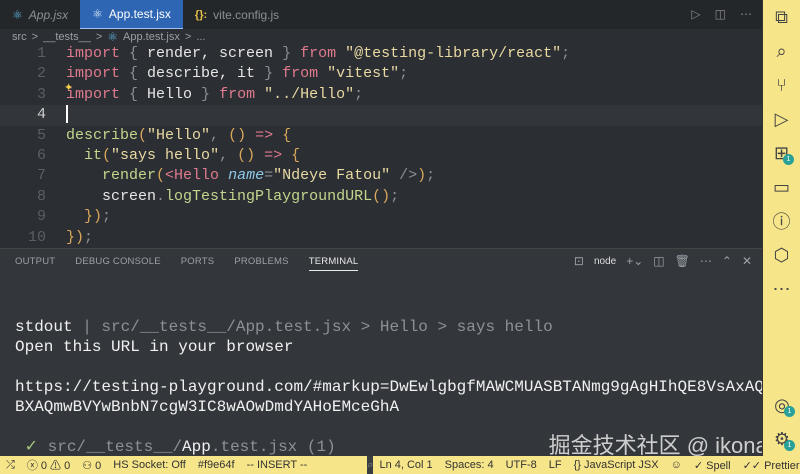 The image size is (800, 474). What do you see at coordinates (381, 238) in the screenshot?
I see `code-line: 10});` at bounding box center [381, 238].